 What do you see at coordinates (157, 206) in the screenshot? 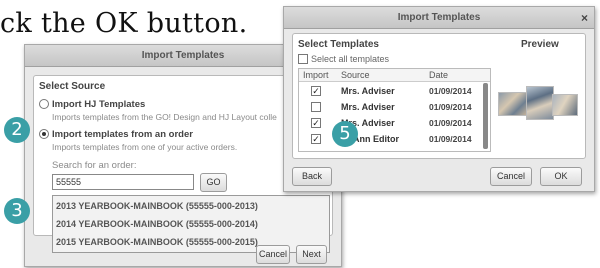
I see `order-result-2013: 2013 YEARBOOK-MAINBOOK (55555-000-2013)` at bounding box center [157, 206].